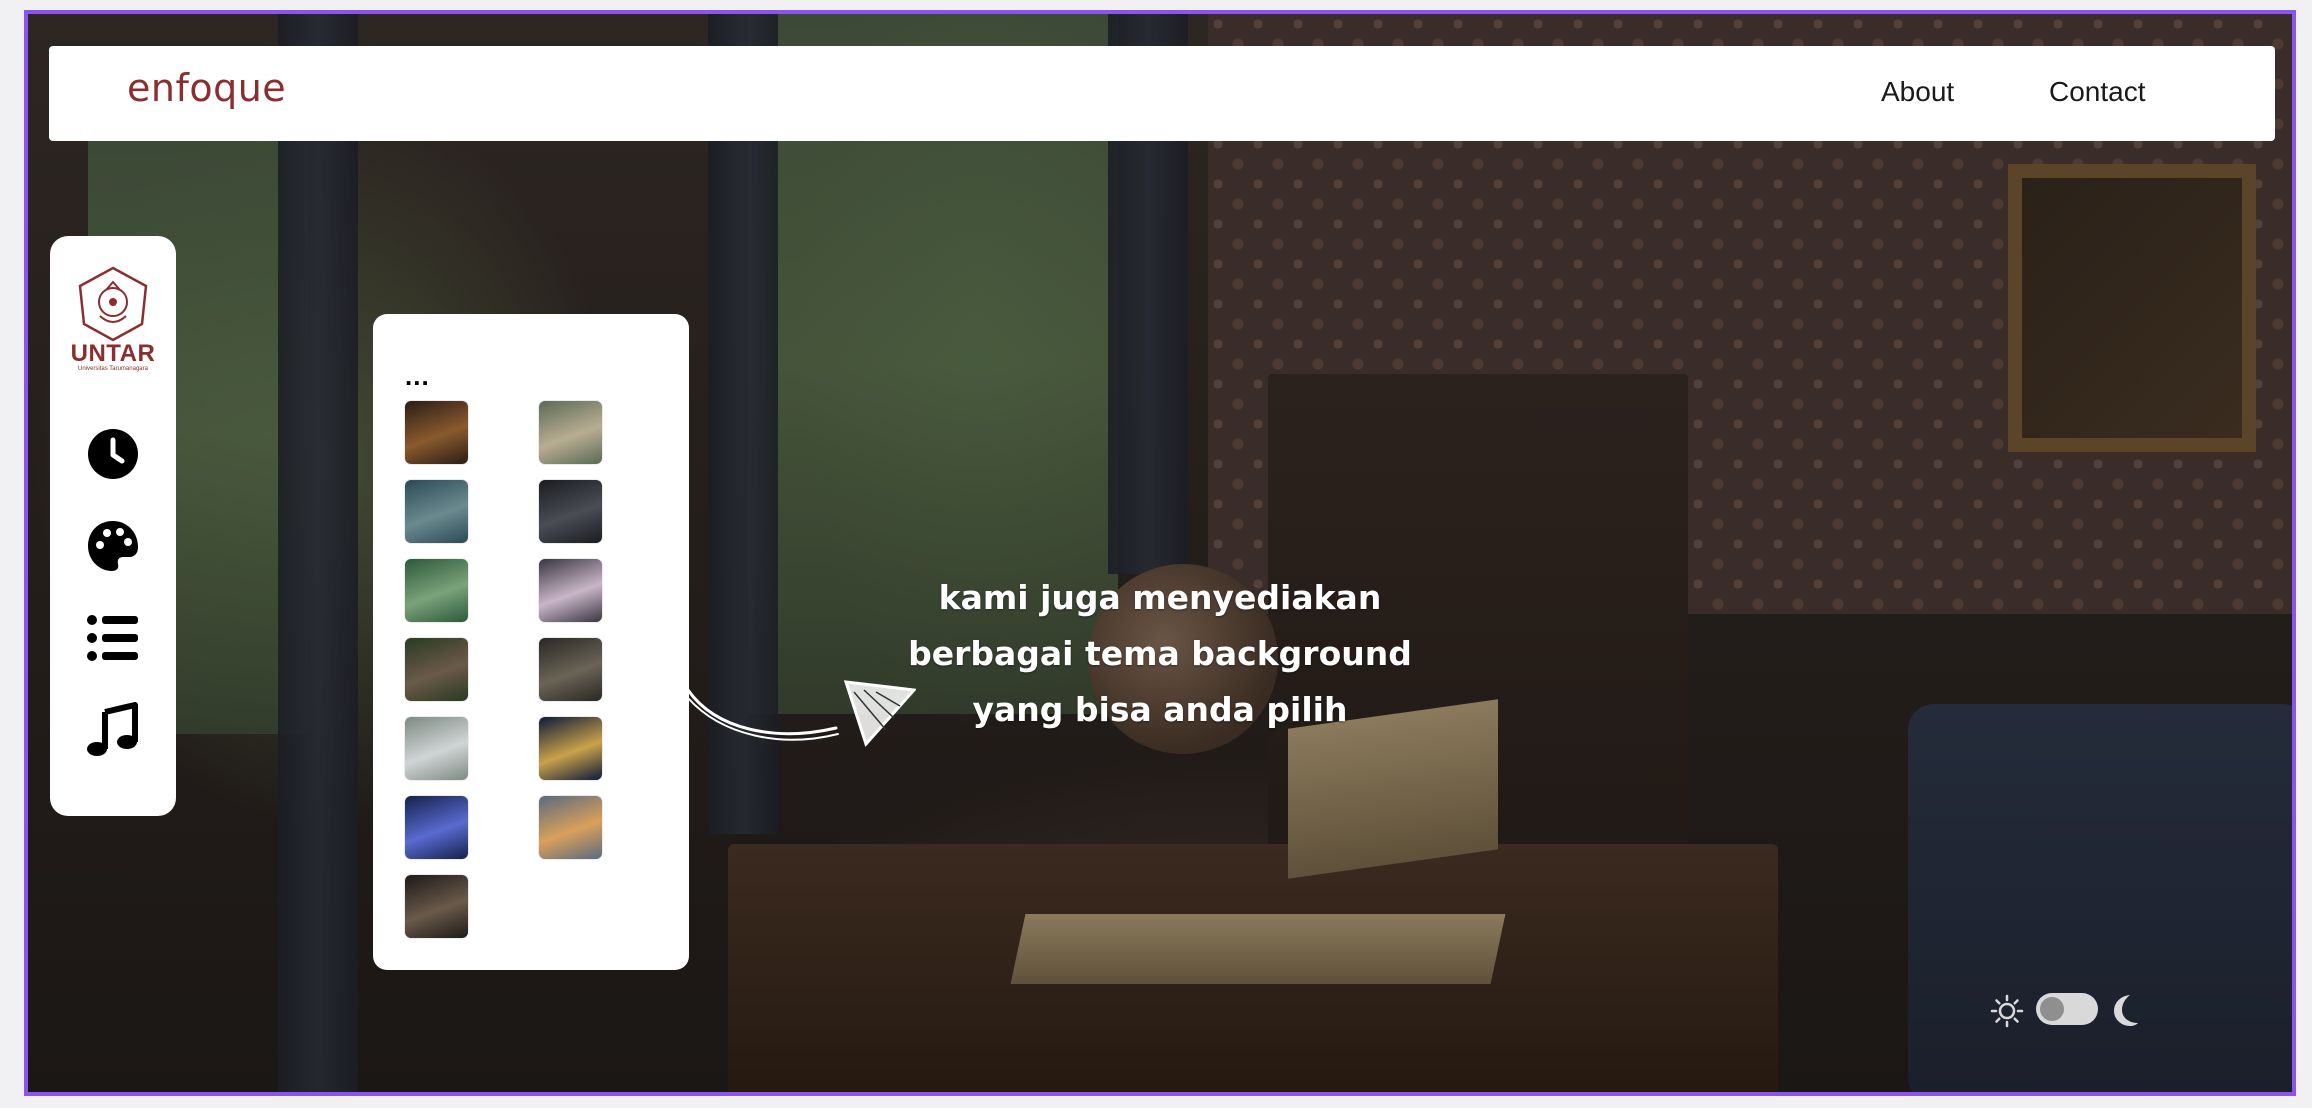 This screenshot has height=1108, width=2312. I want to click on theme-thumbnail-fireplace, so click(436, 432).